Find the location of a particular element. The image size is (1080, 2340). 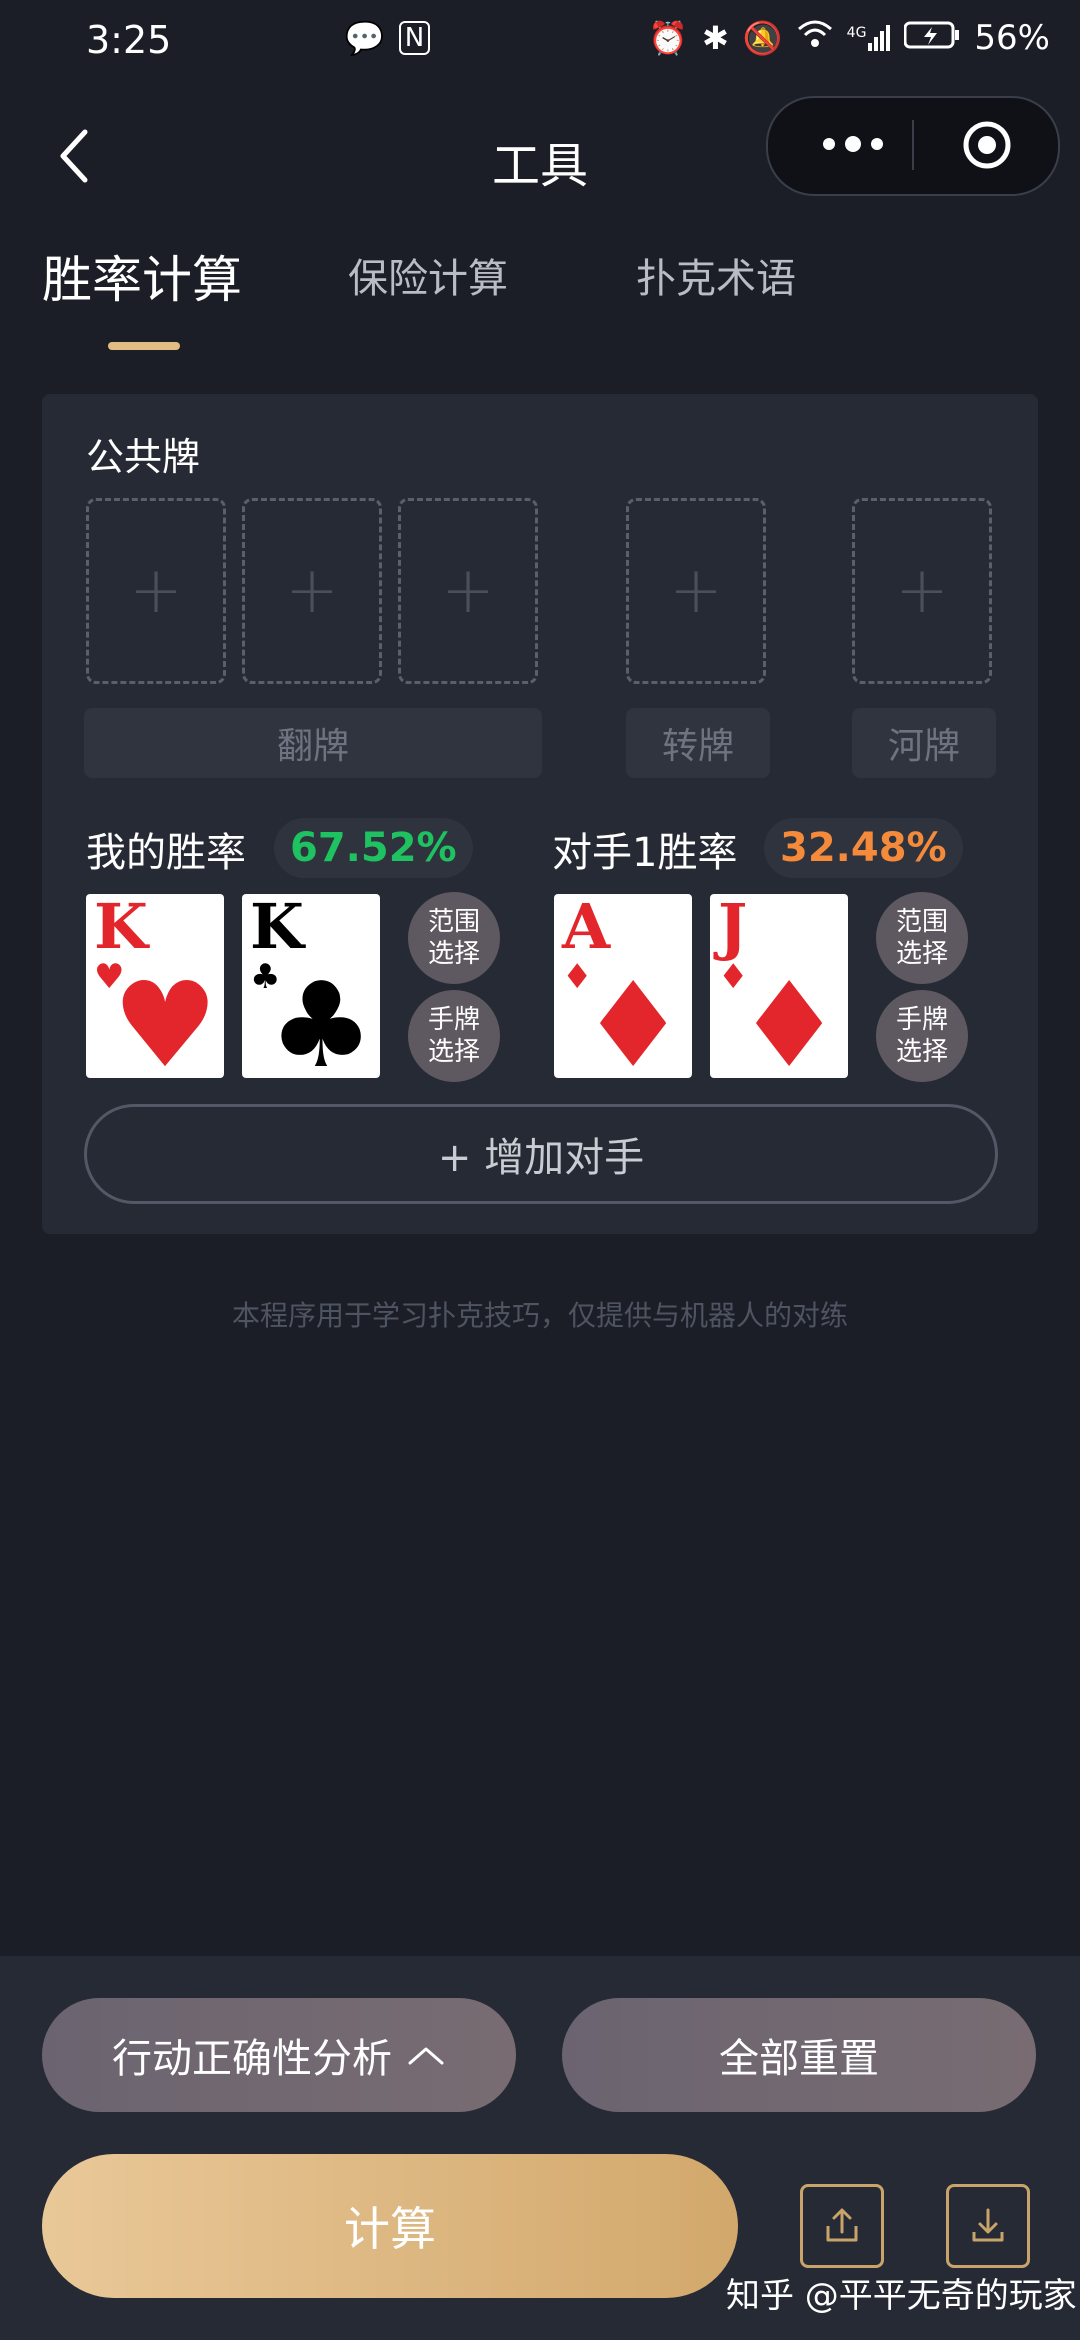

mini-program-capsule is located at coordinates (913, 146).